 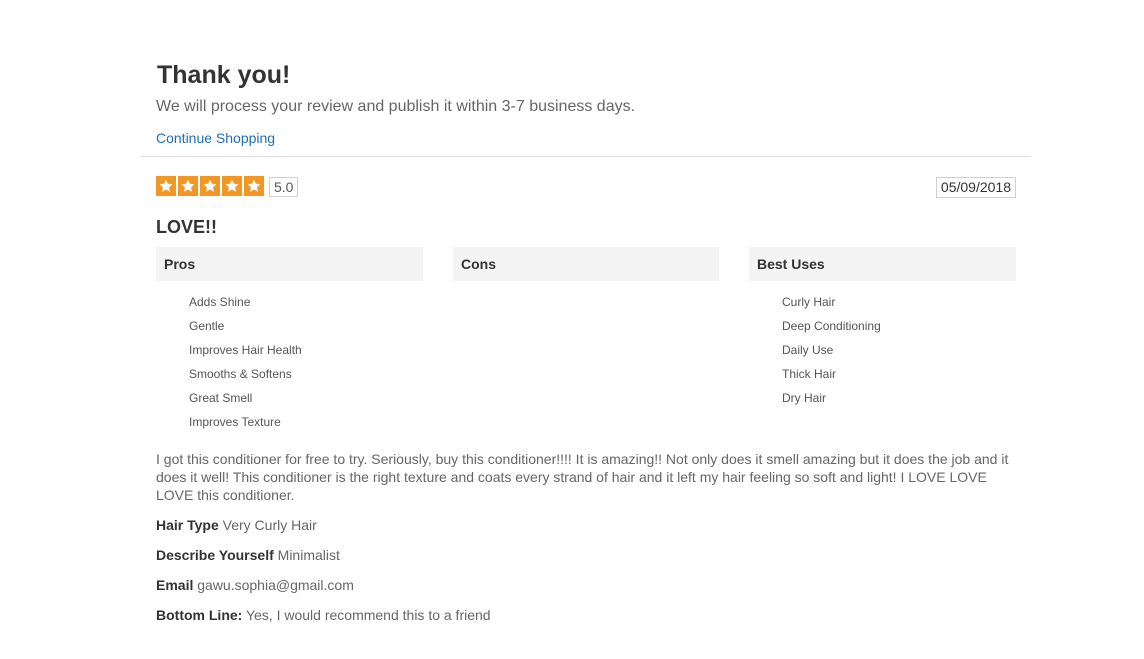 I want to click on detail-label: Bottom Line:, so click(x=199, y=615).